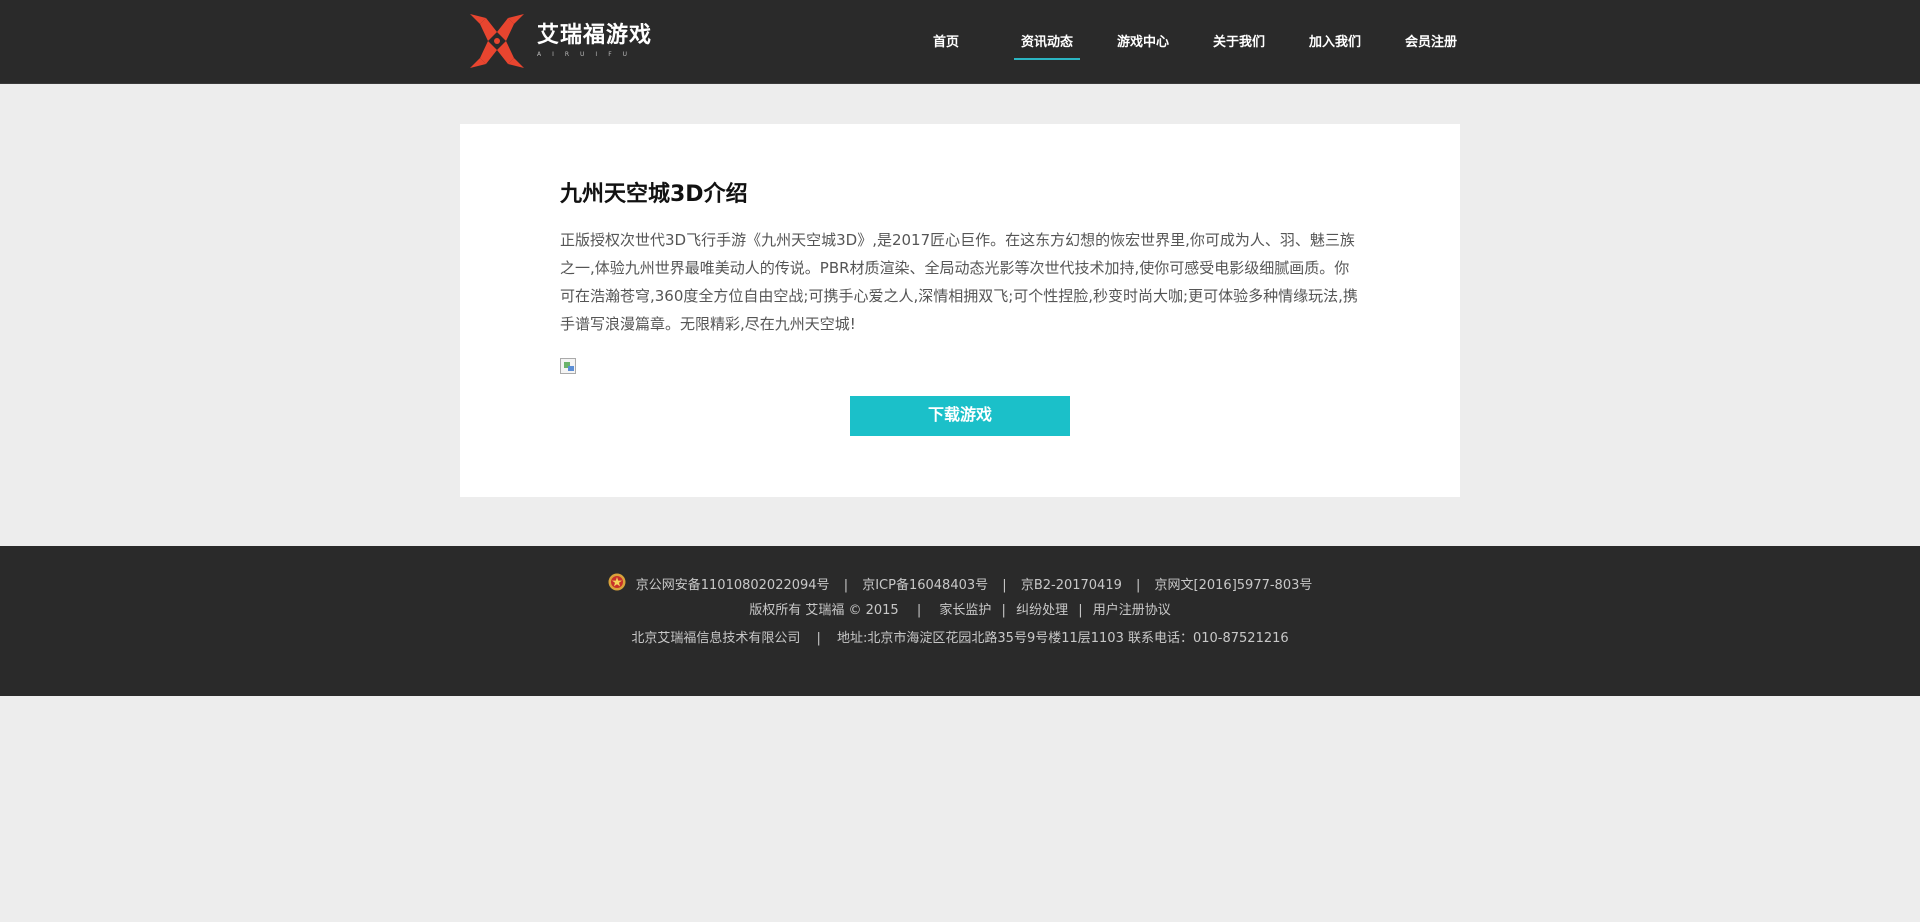 The width and height of the screenshot is (1920, 922). What do you see at coordinates (1143, 42) in the screenshot?
I see `nav-item-game-center: 游戏中心` at bounding box center [1143, 42].